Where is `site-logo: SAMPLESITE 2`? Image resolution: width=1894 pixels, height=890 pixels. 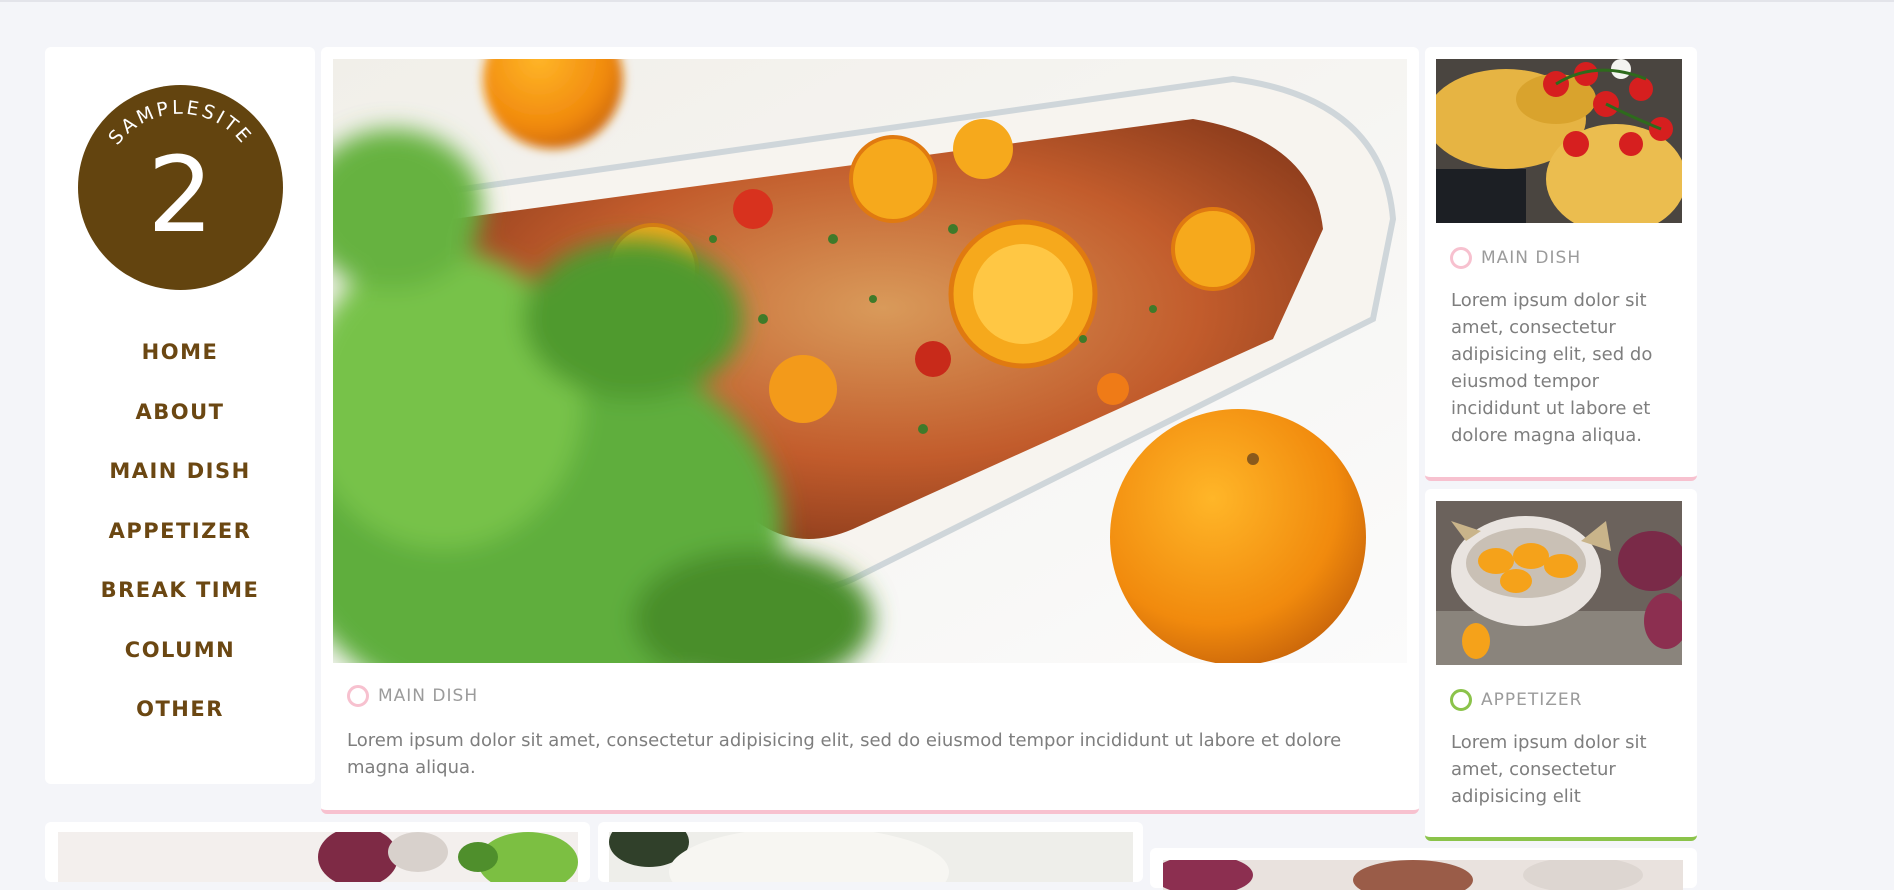
site-logo: SAMPLESITE 2 is located at coordinates (180, 187).